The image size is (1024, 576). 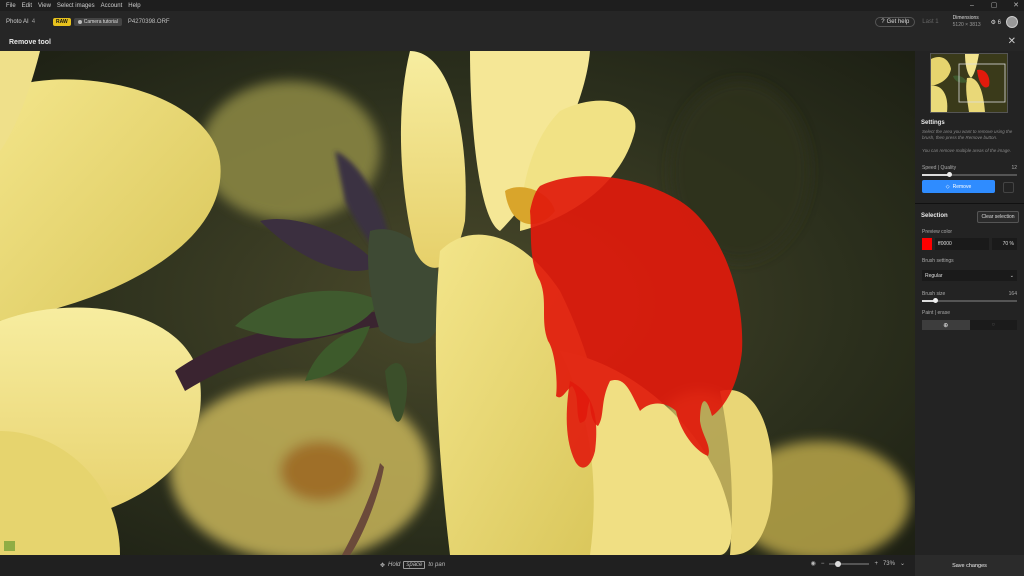 What do you see at coordinates (883, 22) in the screenshot?
I see `help-icon: ?` at bounding box center [883, 22].